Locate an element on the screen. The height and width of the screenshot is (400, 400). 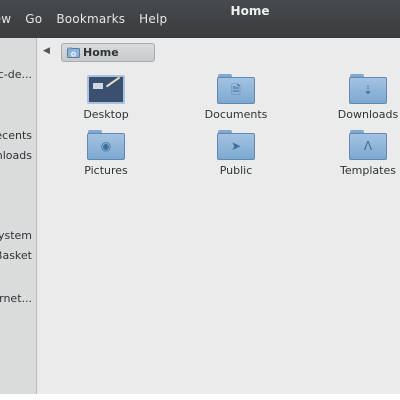
camera-icon: ◉ is located at coordinates (106, 145).